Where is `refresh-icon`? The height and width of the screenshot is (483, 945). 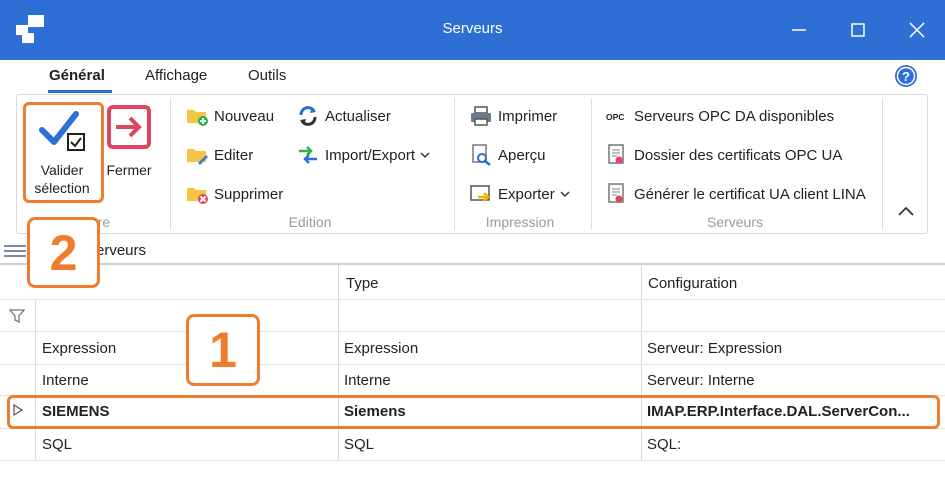
refresh-icon is located at coordinates (308, 116).